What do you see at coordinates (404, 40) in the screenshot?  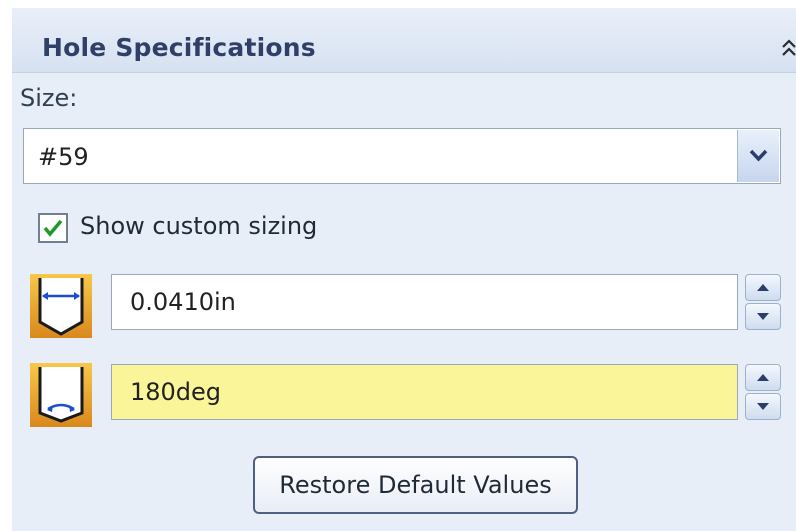 I see `panel-header: Hole Specifications` at bounding box center [404, 40].